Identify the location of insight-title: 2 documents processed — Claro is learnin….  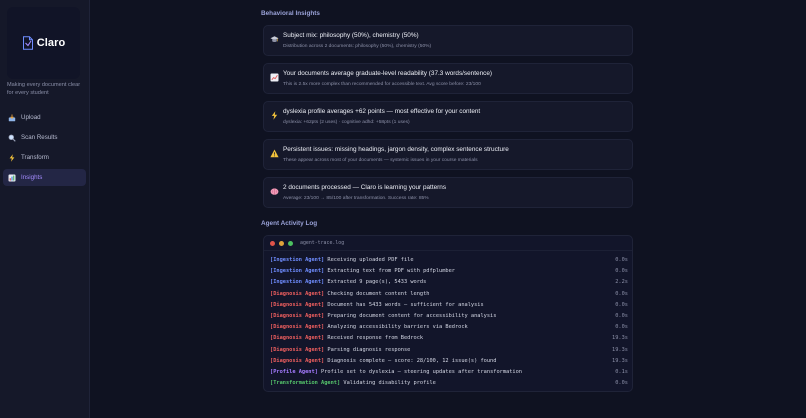
(365, 187).